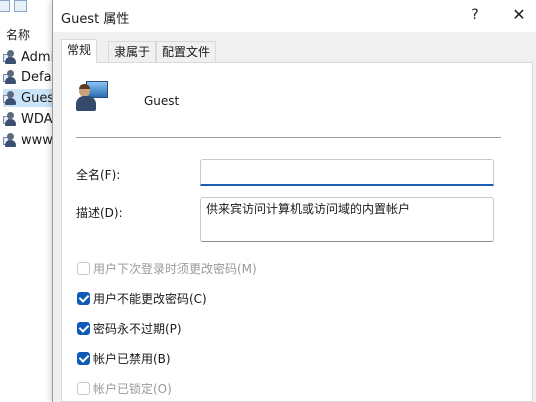 The width and height of the screenshot is (536, 402). Describe the element at coordinates (37, 119) in the screenshot. I see `list-item-label: WDA` at that location.